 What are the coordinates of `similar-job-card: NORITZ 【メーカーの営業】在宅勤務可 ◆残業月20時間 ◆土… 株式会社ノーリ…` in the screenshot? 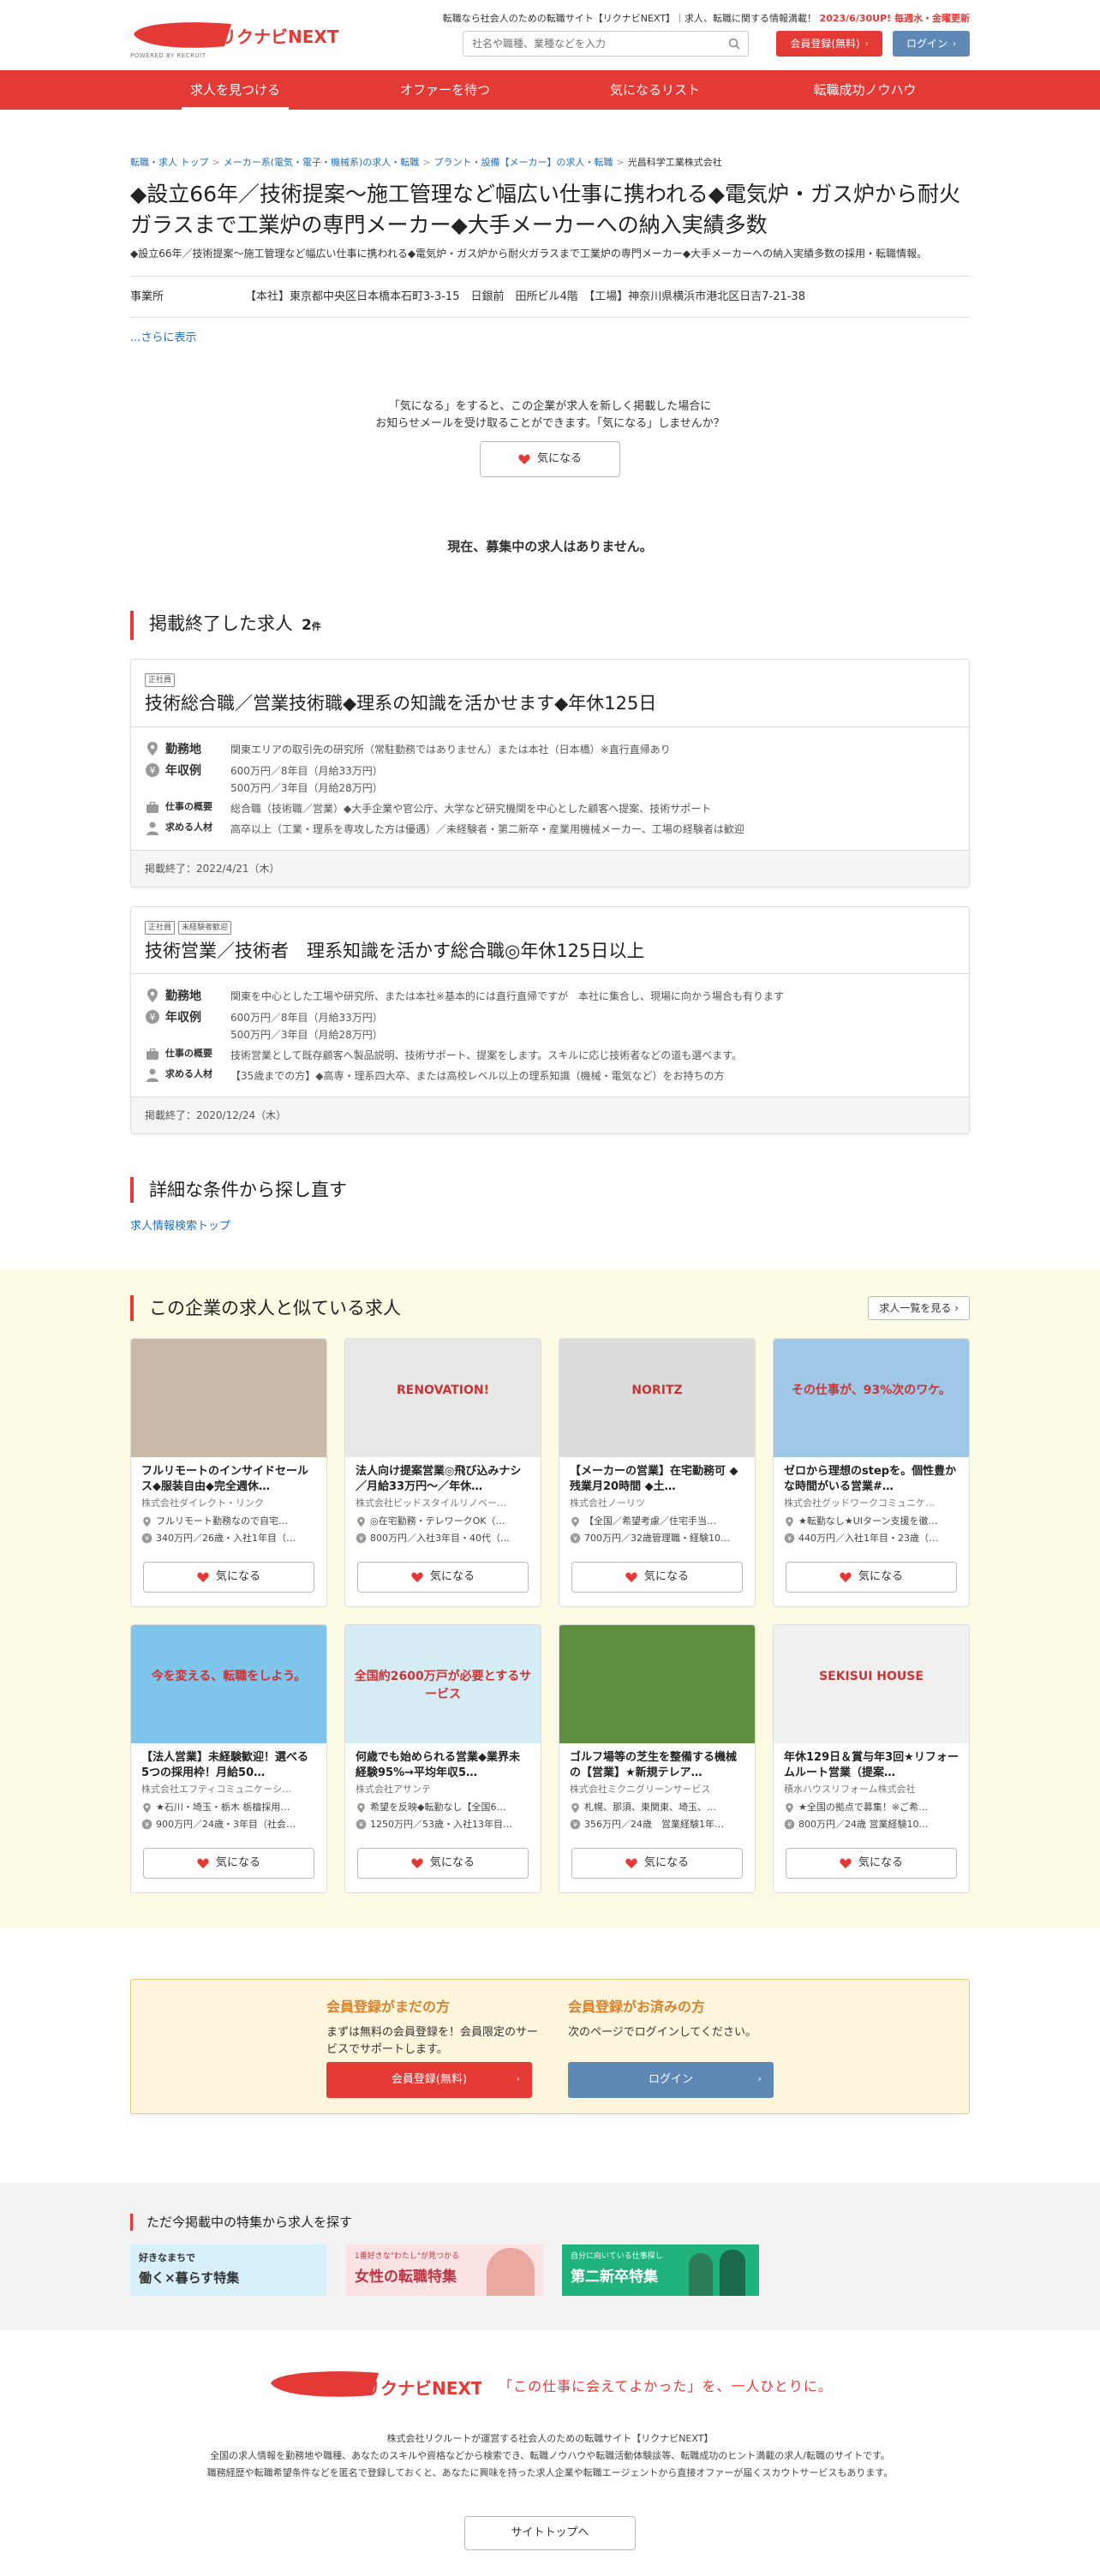 It's located at (657, 1472).